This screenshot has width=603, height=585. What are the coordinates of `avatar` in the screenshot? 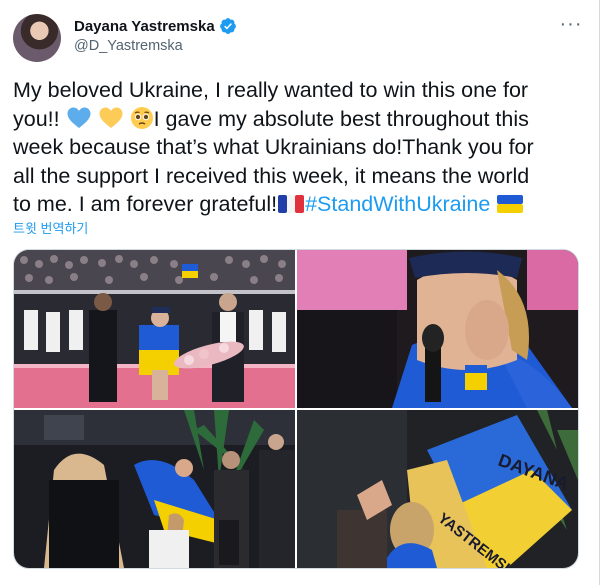 It's located at (37, 38).